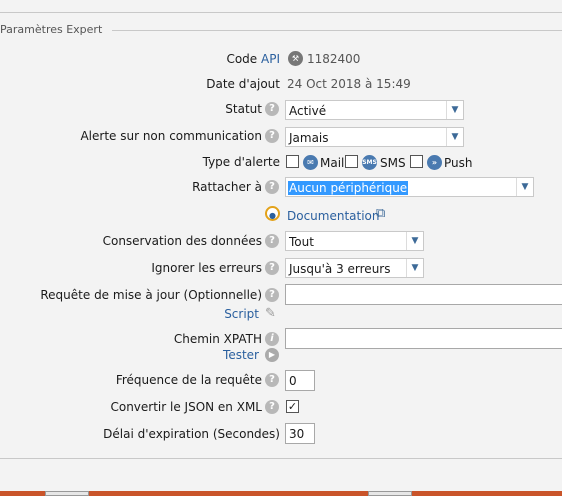  I want to click on sms-icon: SMS, so click(369, 162).